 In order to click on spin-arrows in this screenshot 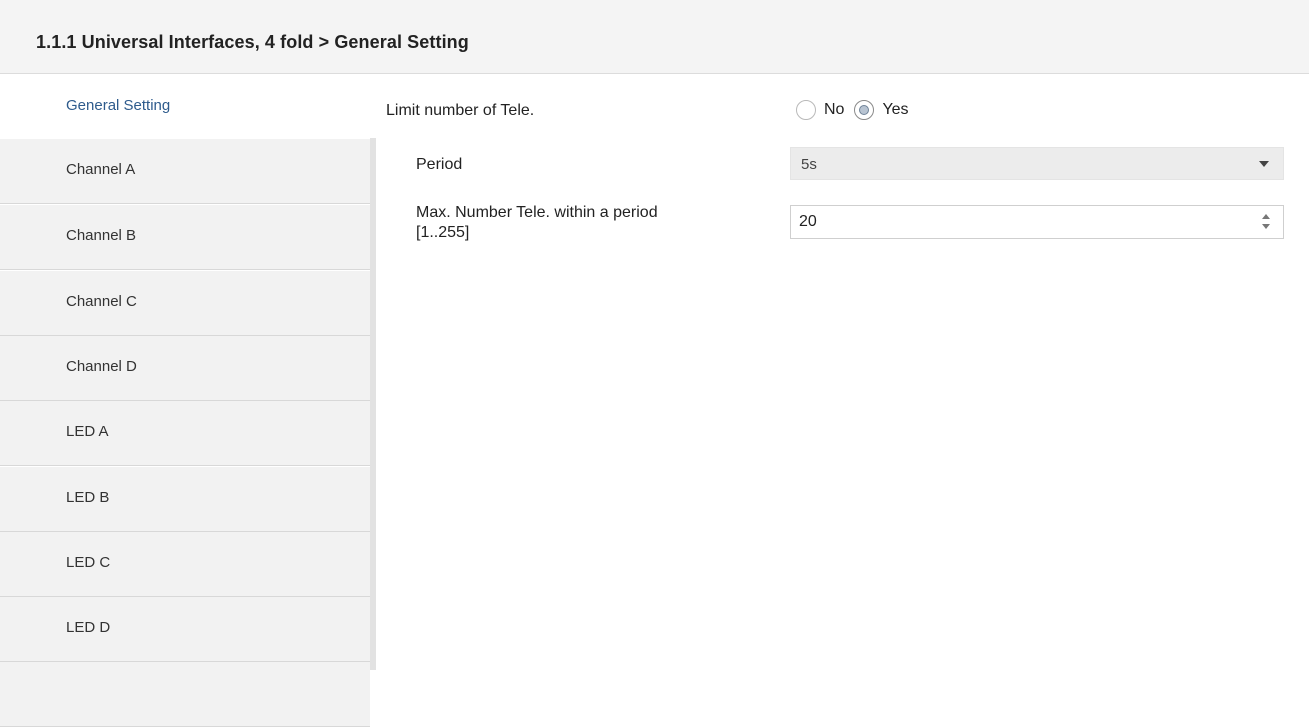, I will do `click(1266, 222)`.